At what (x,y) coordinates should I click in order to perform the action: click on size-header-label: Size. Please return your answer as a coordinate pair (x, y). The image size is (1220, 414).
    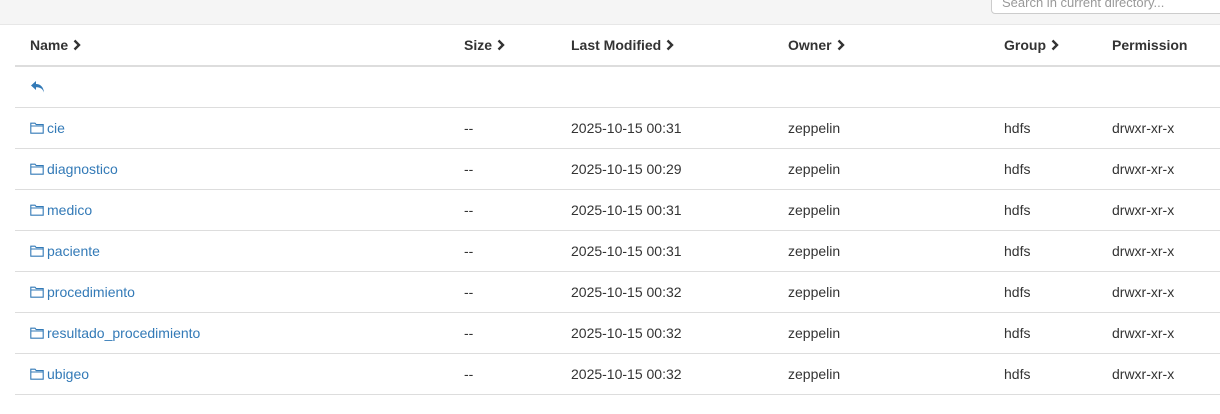
    Looking at the image, I should click on (478, 45).